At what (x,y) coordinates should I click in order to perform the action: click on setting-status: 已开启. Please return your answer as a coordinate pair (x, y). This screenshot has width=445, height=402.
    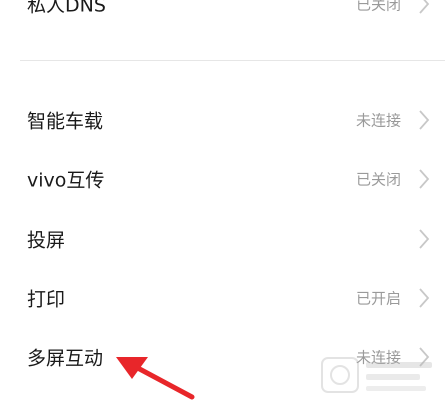
    Looking at the image, I should click on (378, 298).